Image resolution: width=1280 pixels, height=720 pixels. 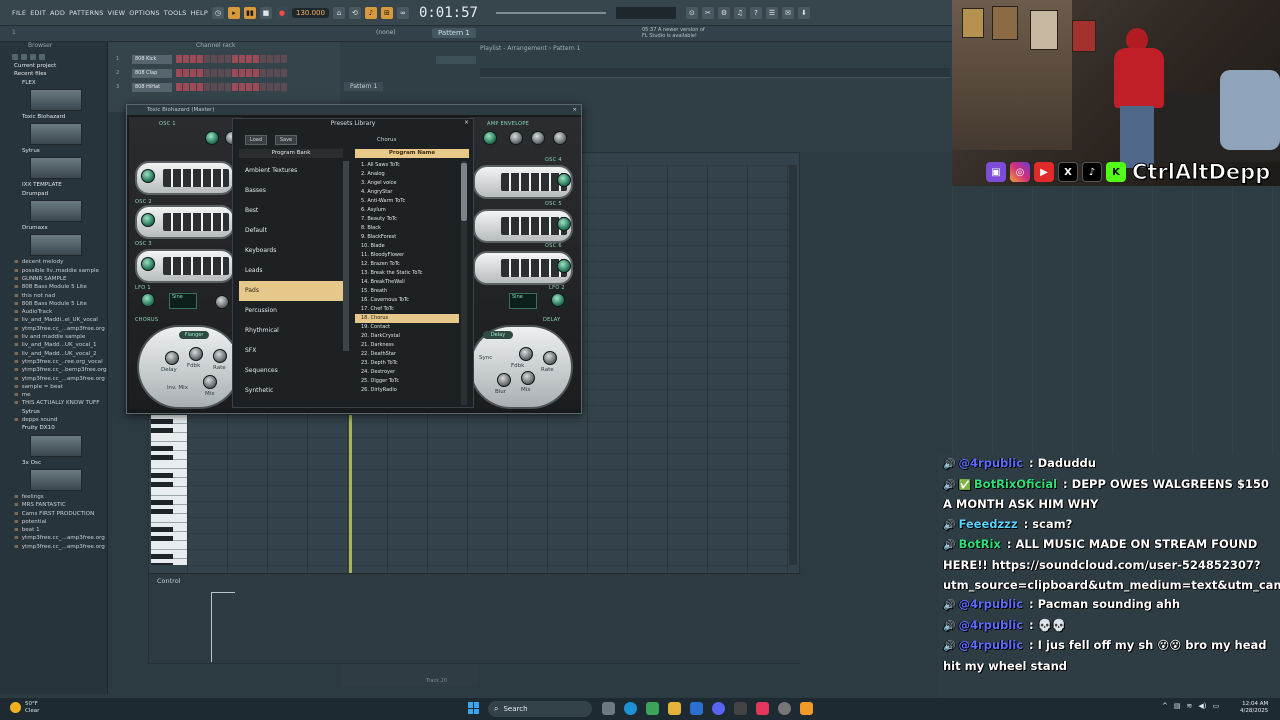 What do you see at coordinates (803, 12) in the screenshot?
I see `download-icon: ⬇` at bounding box center [803, 12].